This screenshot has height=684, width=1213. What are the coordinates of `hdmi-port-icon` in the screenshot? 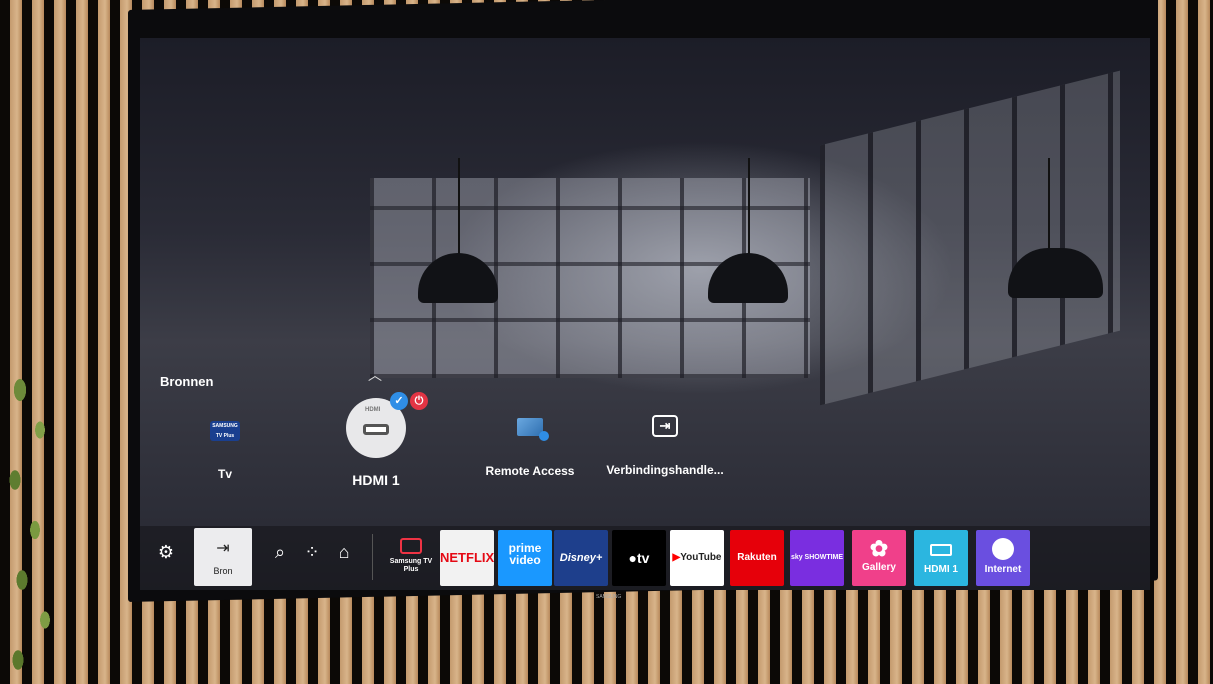 It's located at (941, 550).